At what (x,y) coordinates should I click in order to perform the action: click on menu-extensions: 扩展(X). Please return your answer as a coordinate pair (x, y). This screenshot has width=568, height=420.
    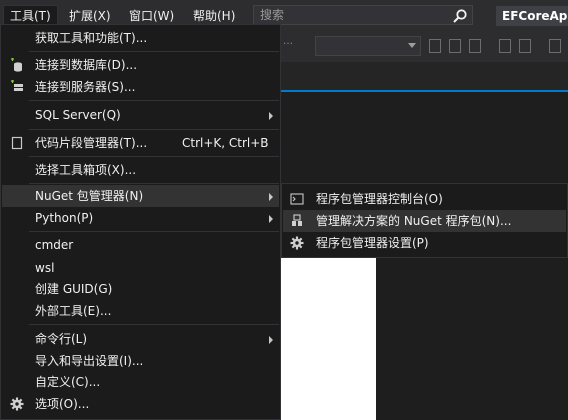
    Looking at the image, I should click on (90, 16).